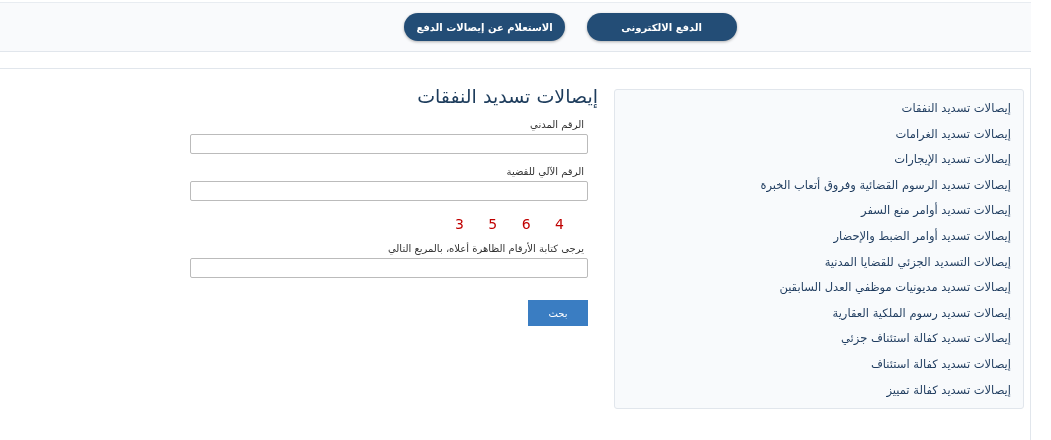  Describe the element at coordinates (484, 27) in the screenshot. I see `nav-button: الاستعلام عن إيصالات الدفع` at that location.